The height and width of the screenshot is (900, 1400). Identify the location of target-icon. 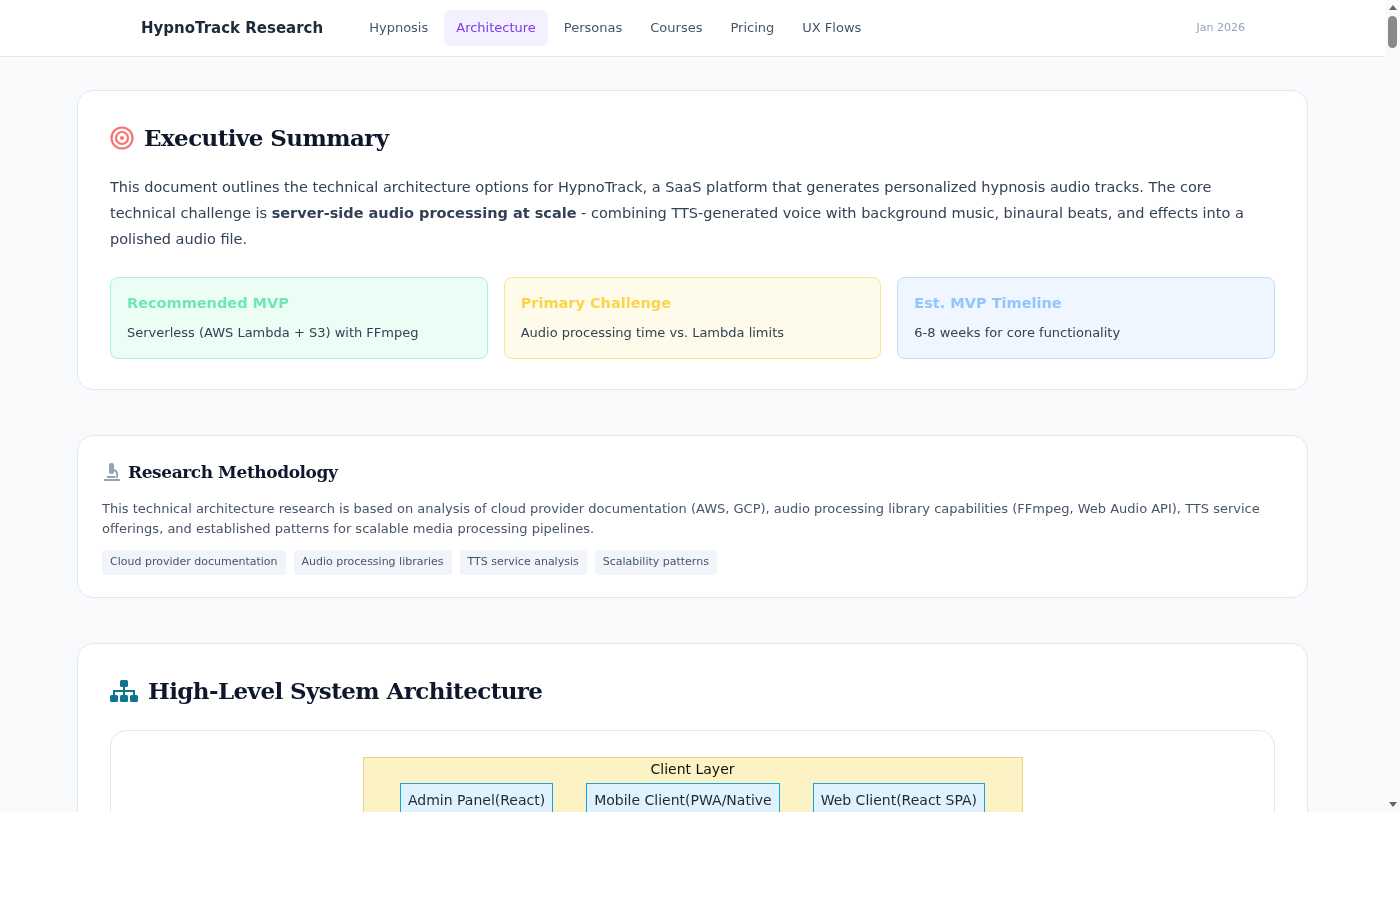
(122, 138).